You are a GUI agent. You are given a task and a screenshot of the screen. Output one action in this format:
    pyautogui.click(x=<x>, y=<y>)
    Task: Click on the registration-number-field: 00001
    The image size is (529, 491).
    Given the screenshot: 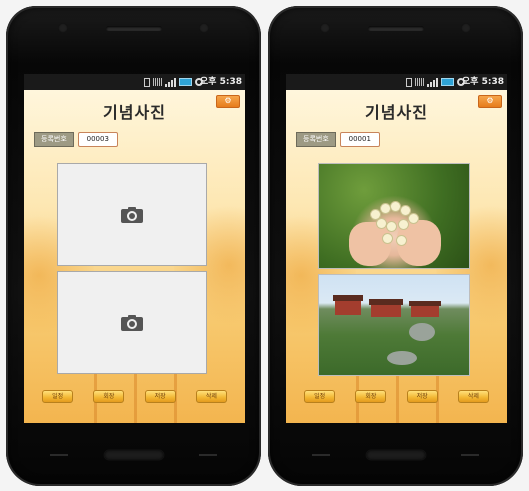 What is the action you would take?
    pyautogui.click(x=359, y=139)
    